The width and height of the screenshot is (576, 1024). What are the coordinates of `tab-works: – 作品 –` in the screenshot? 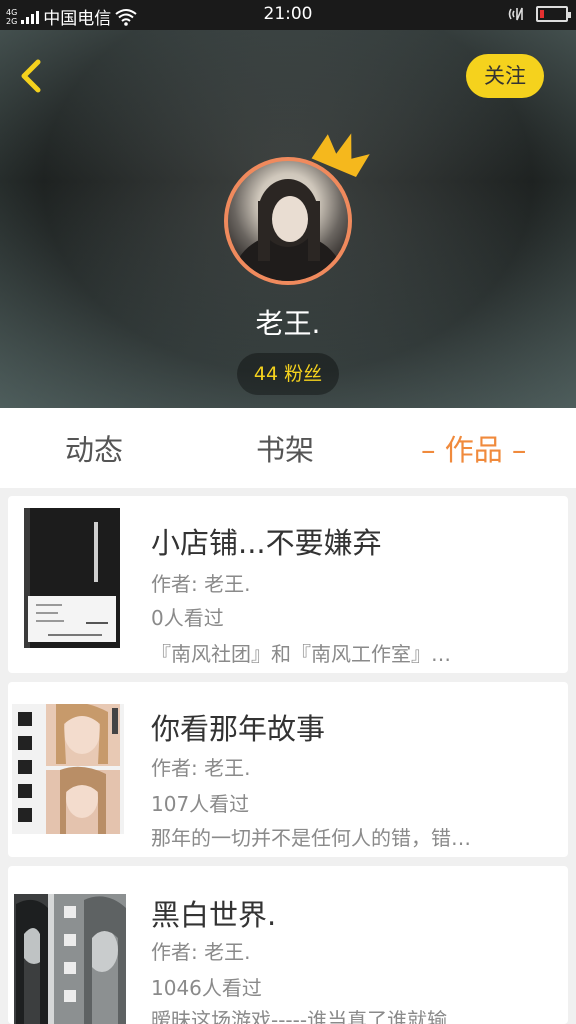 It's located at (473, 448).